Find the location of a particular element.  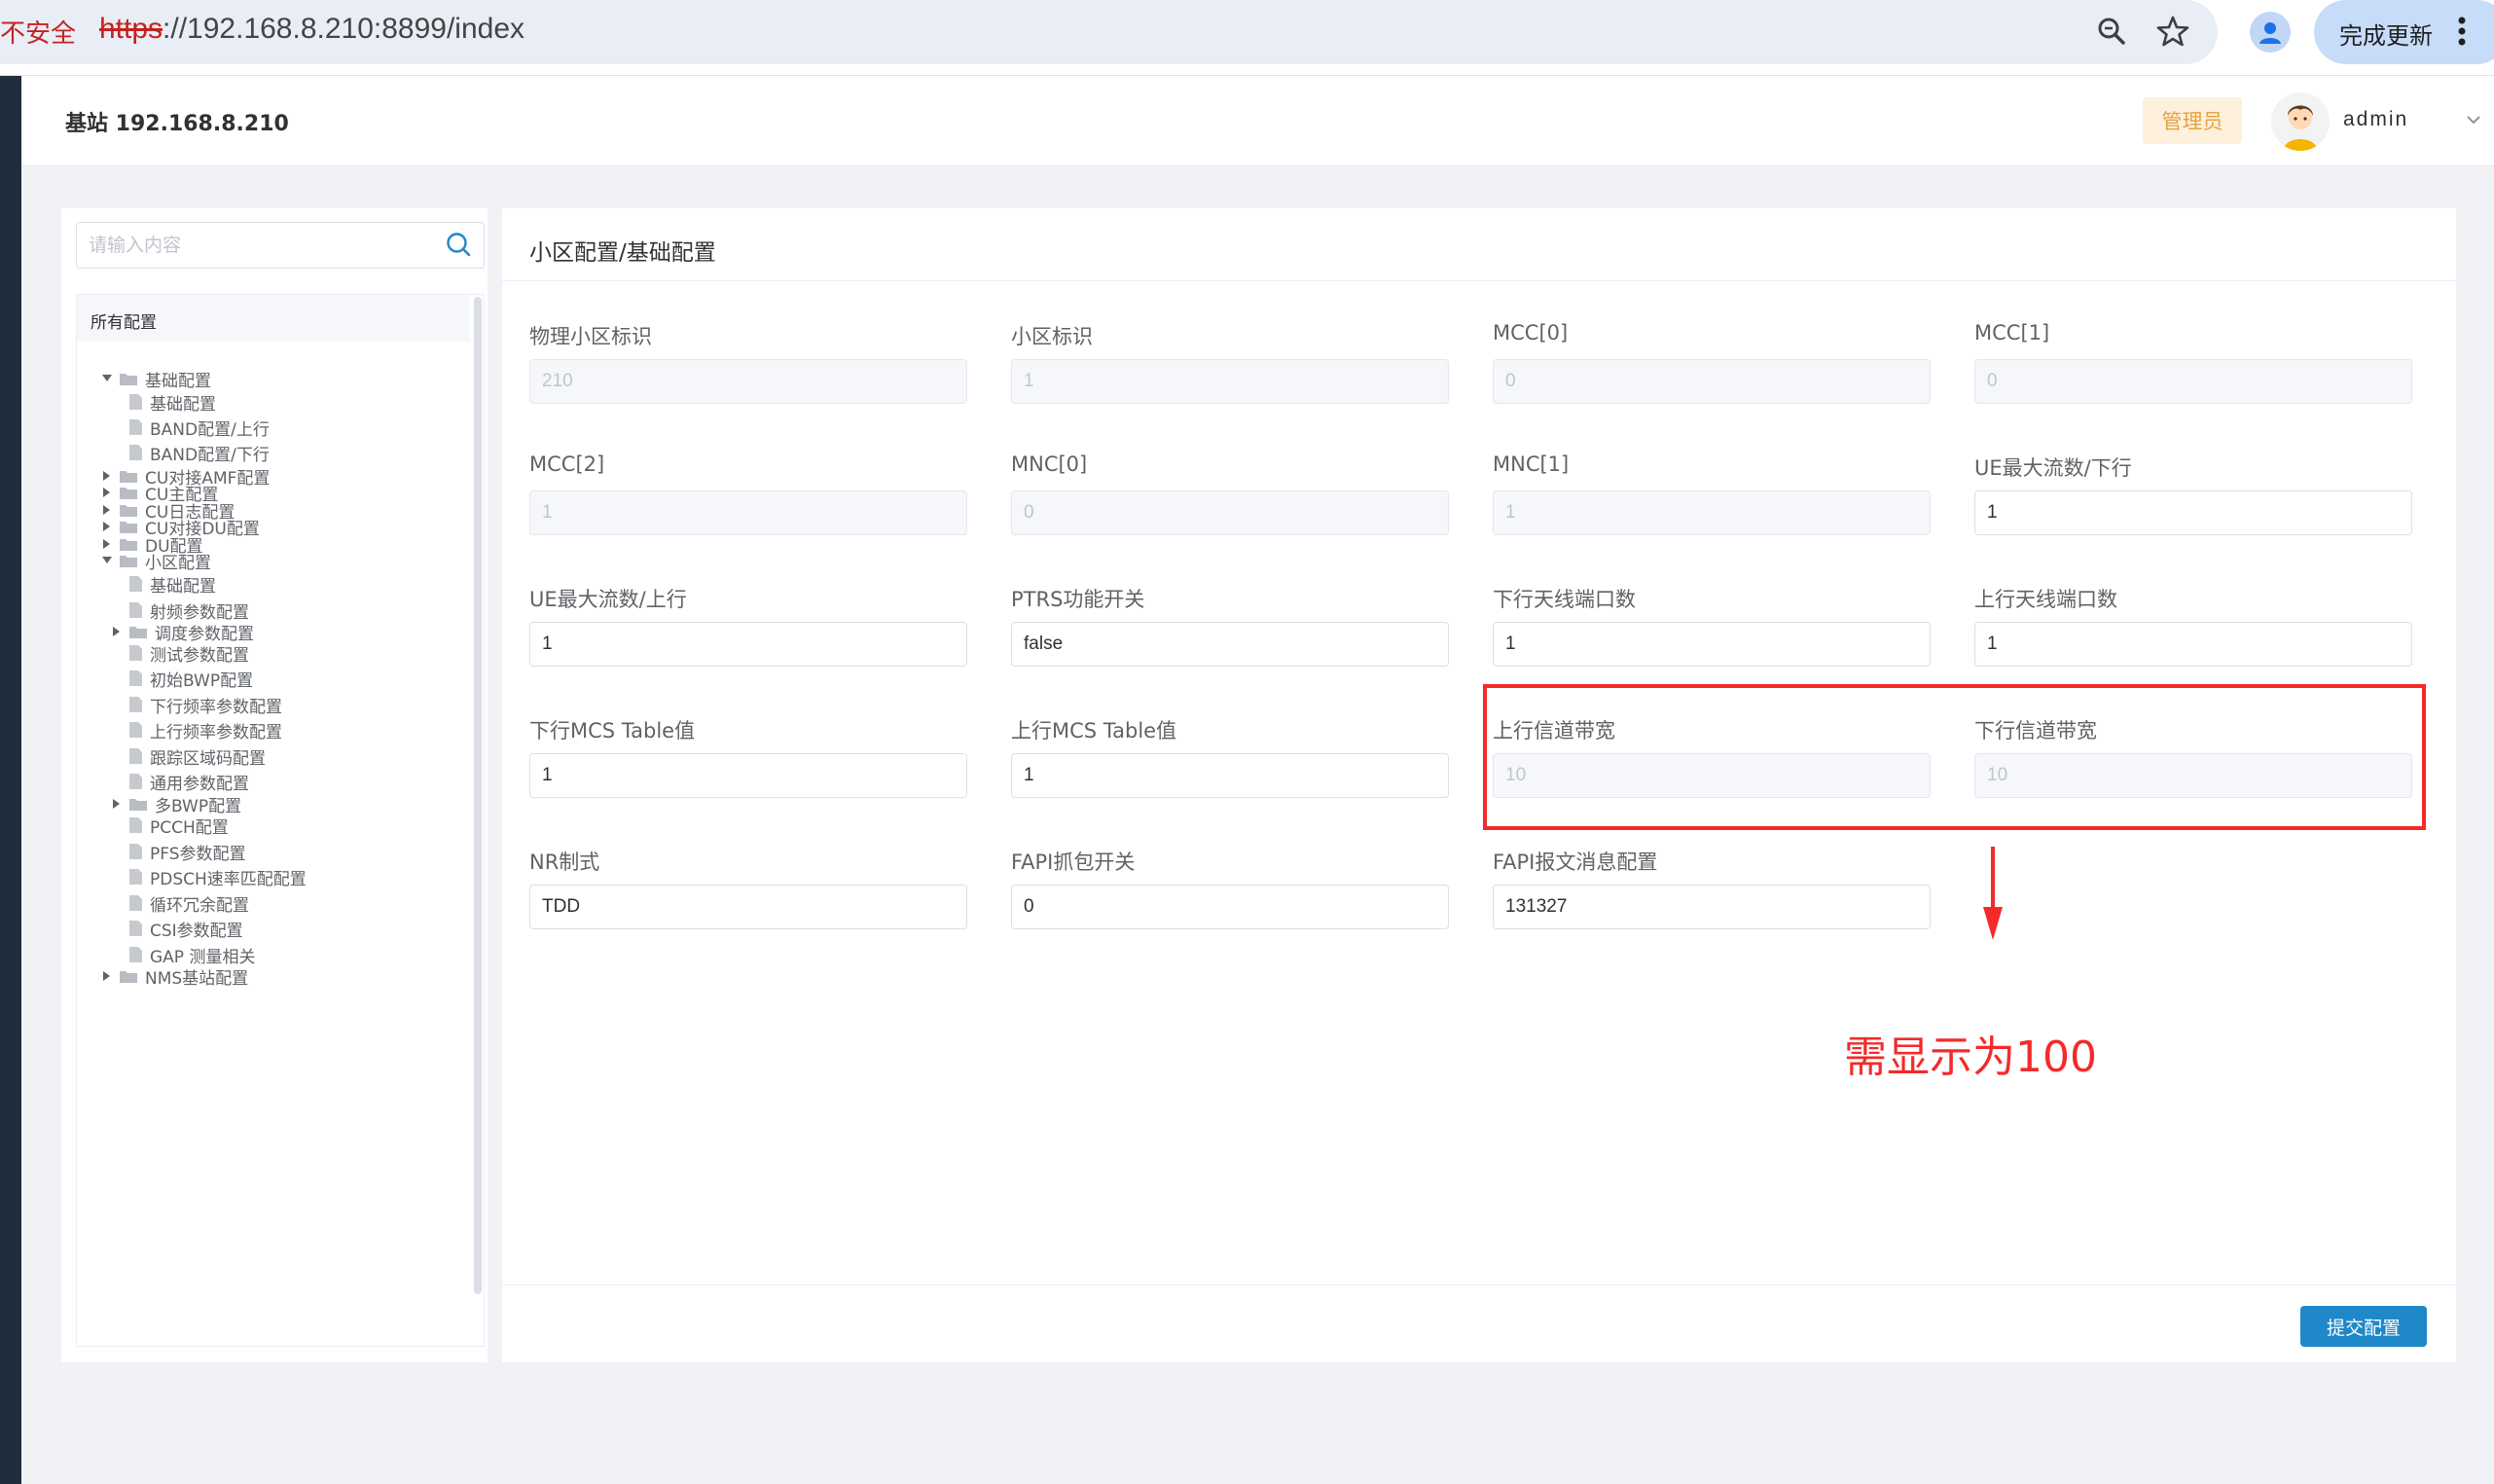

tree-node-label: NMS基站配置 is located at coordinates (197, 978).